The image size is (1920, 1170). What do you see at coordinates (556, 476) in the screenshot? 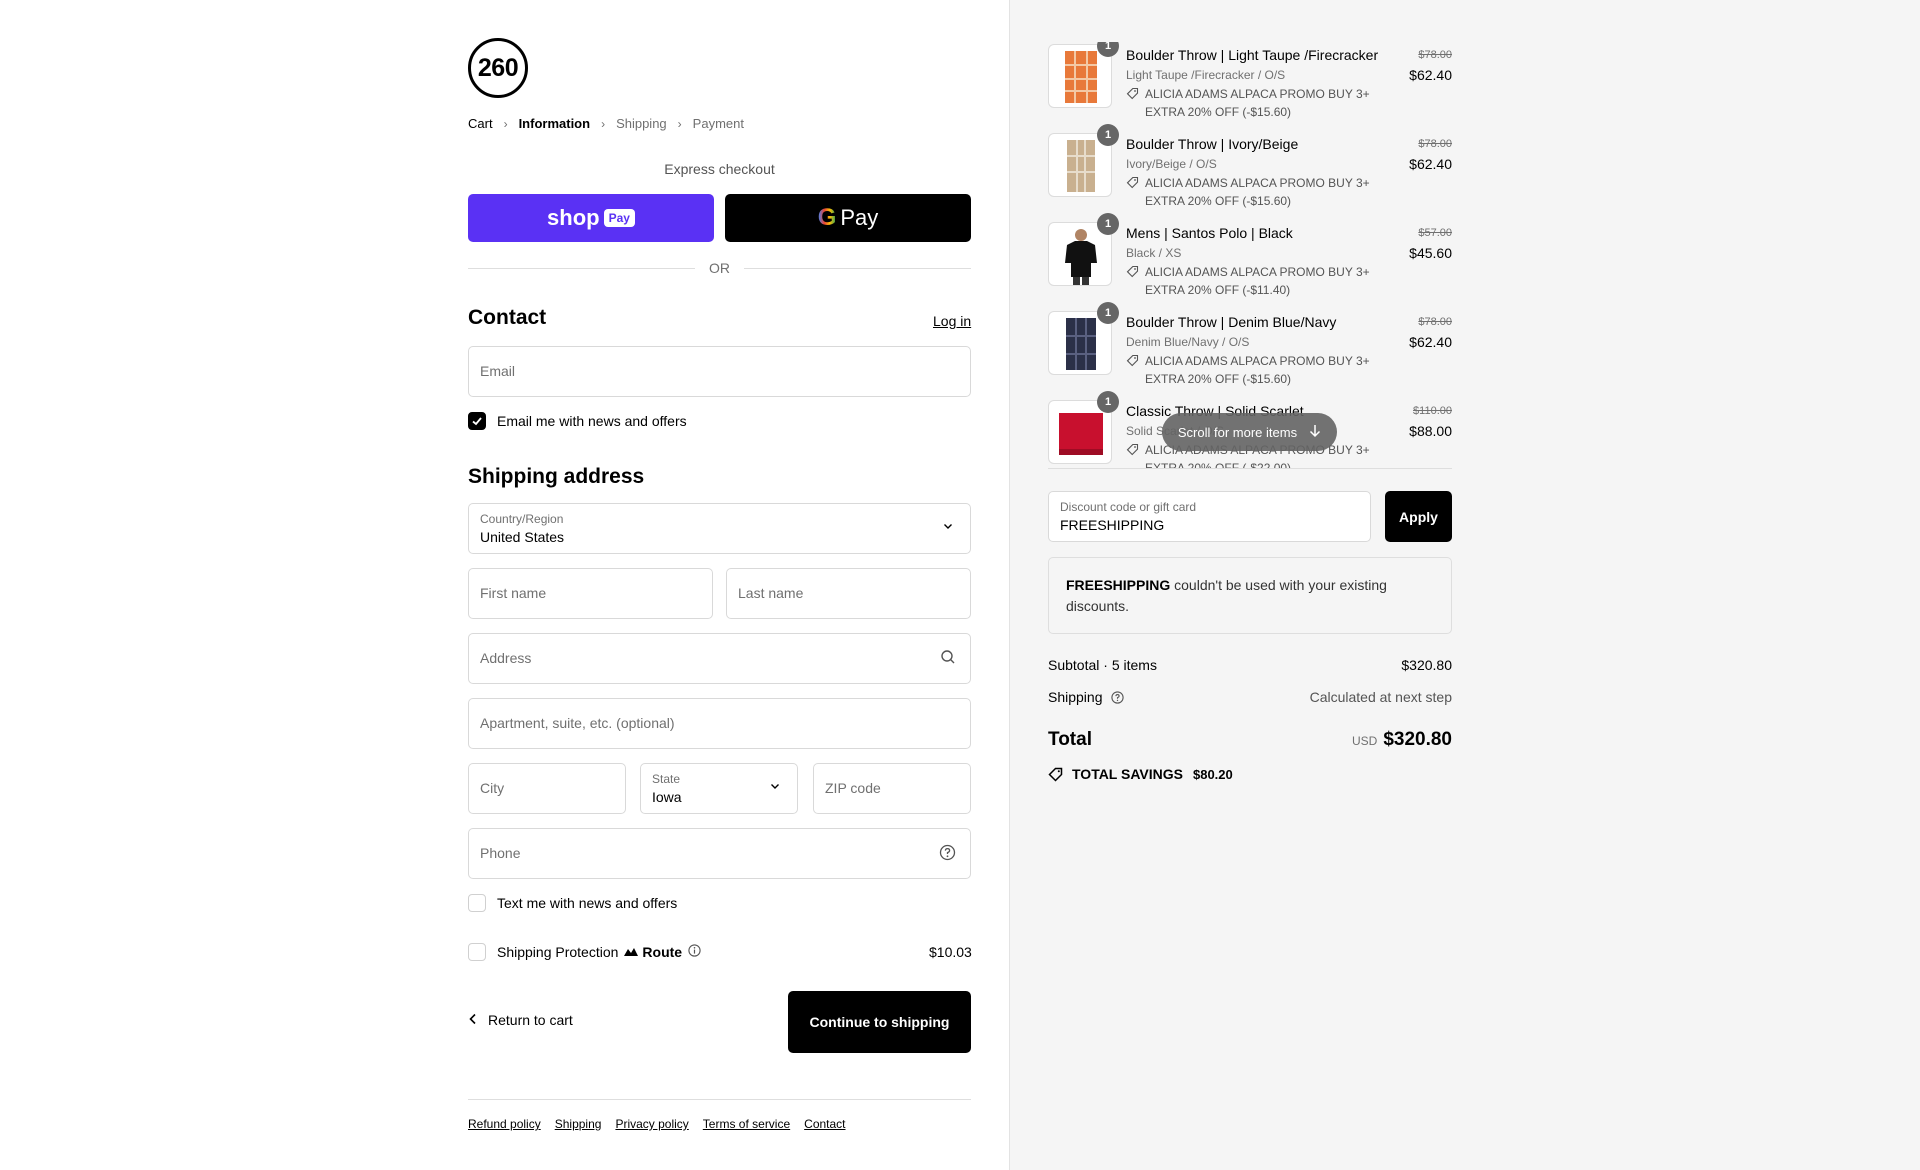
I see `shipping-address-heading: Shipping address` at bounding box center [556, 476].